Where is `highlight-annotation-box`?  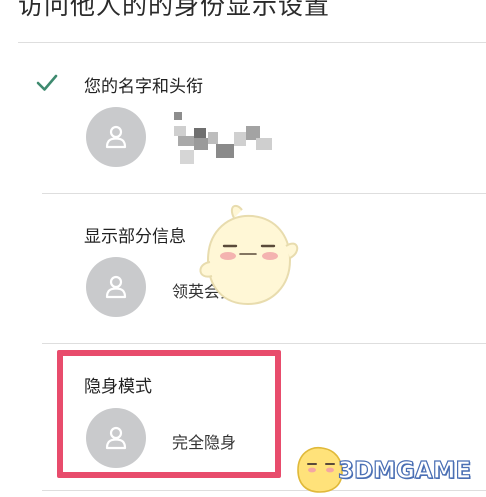
highlight-annotation-box is located at coordinates (169, 414).